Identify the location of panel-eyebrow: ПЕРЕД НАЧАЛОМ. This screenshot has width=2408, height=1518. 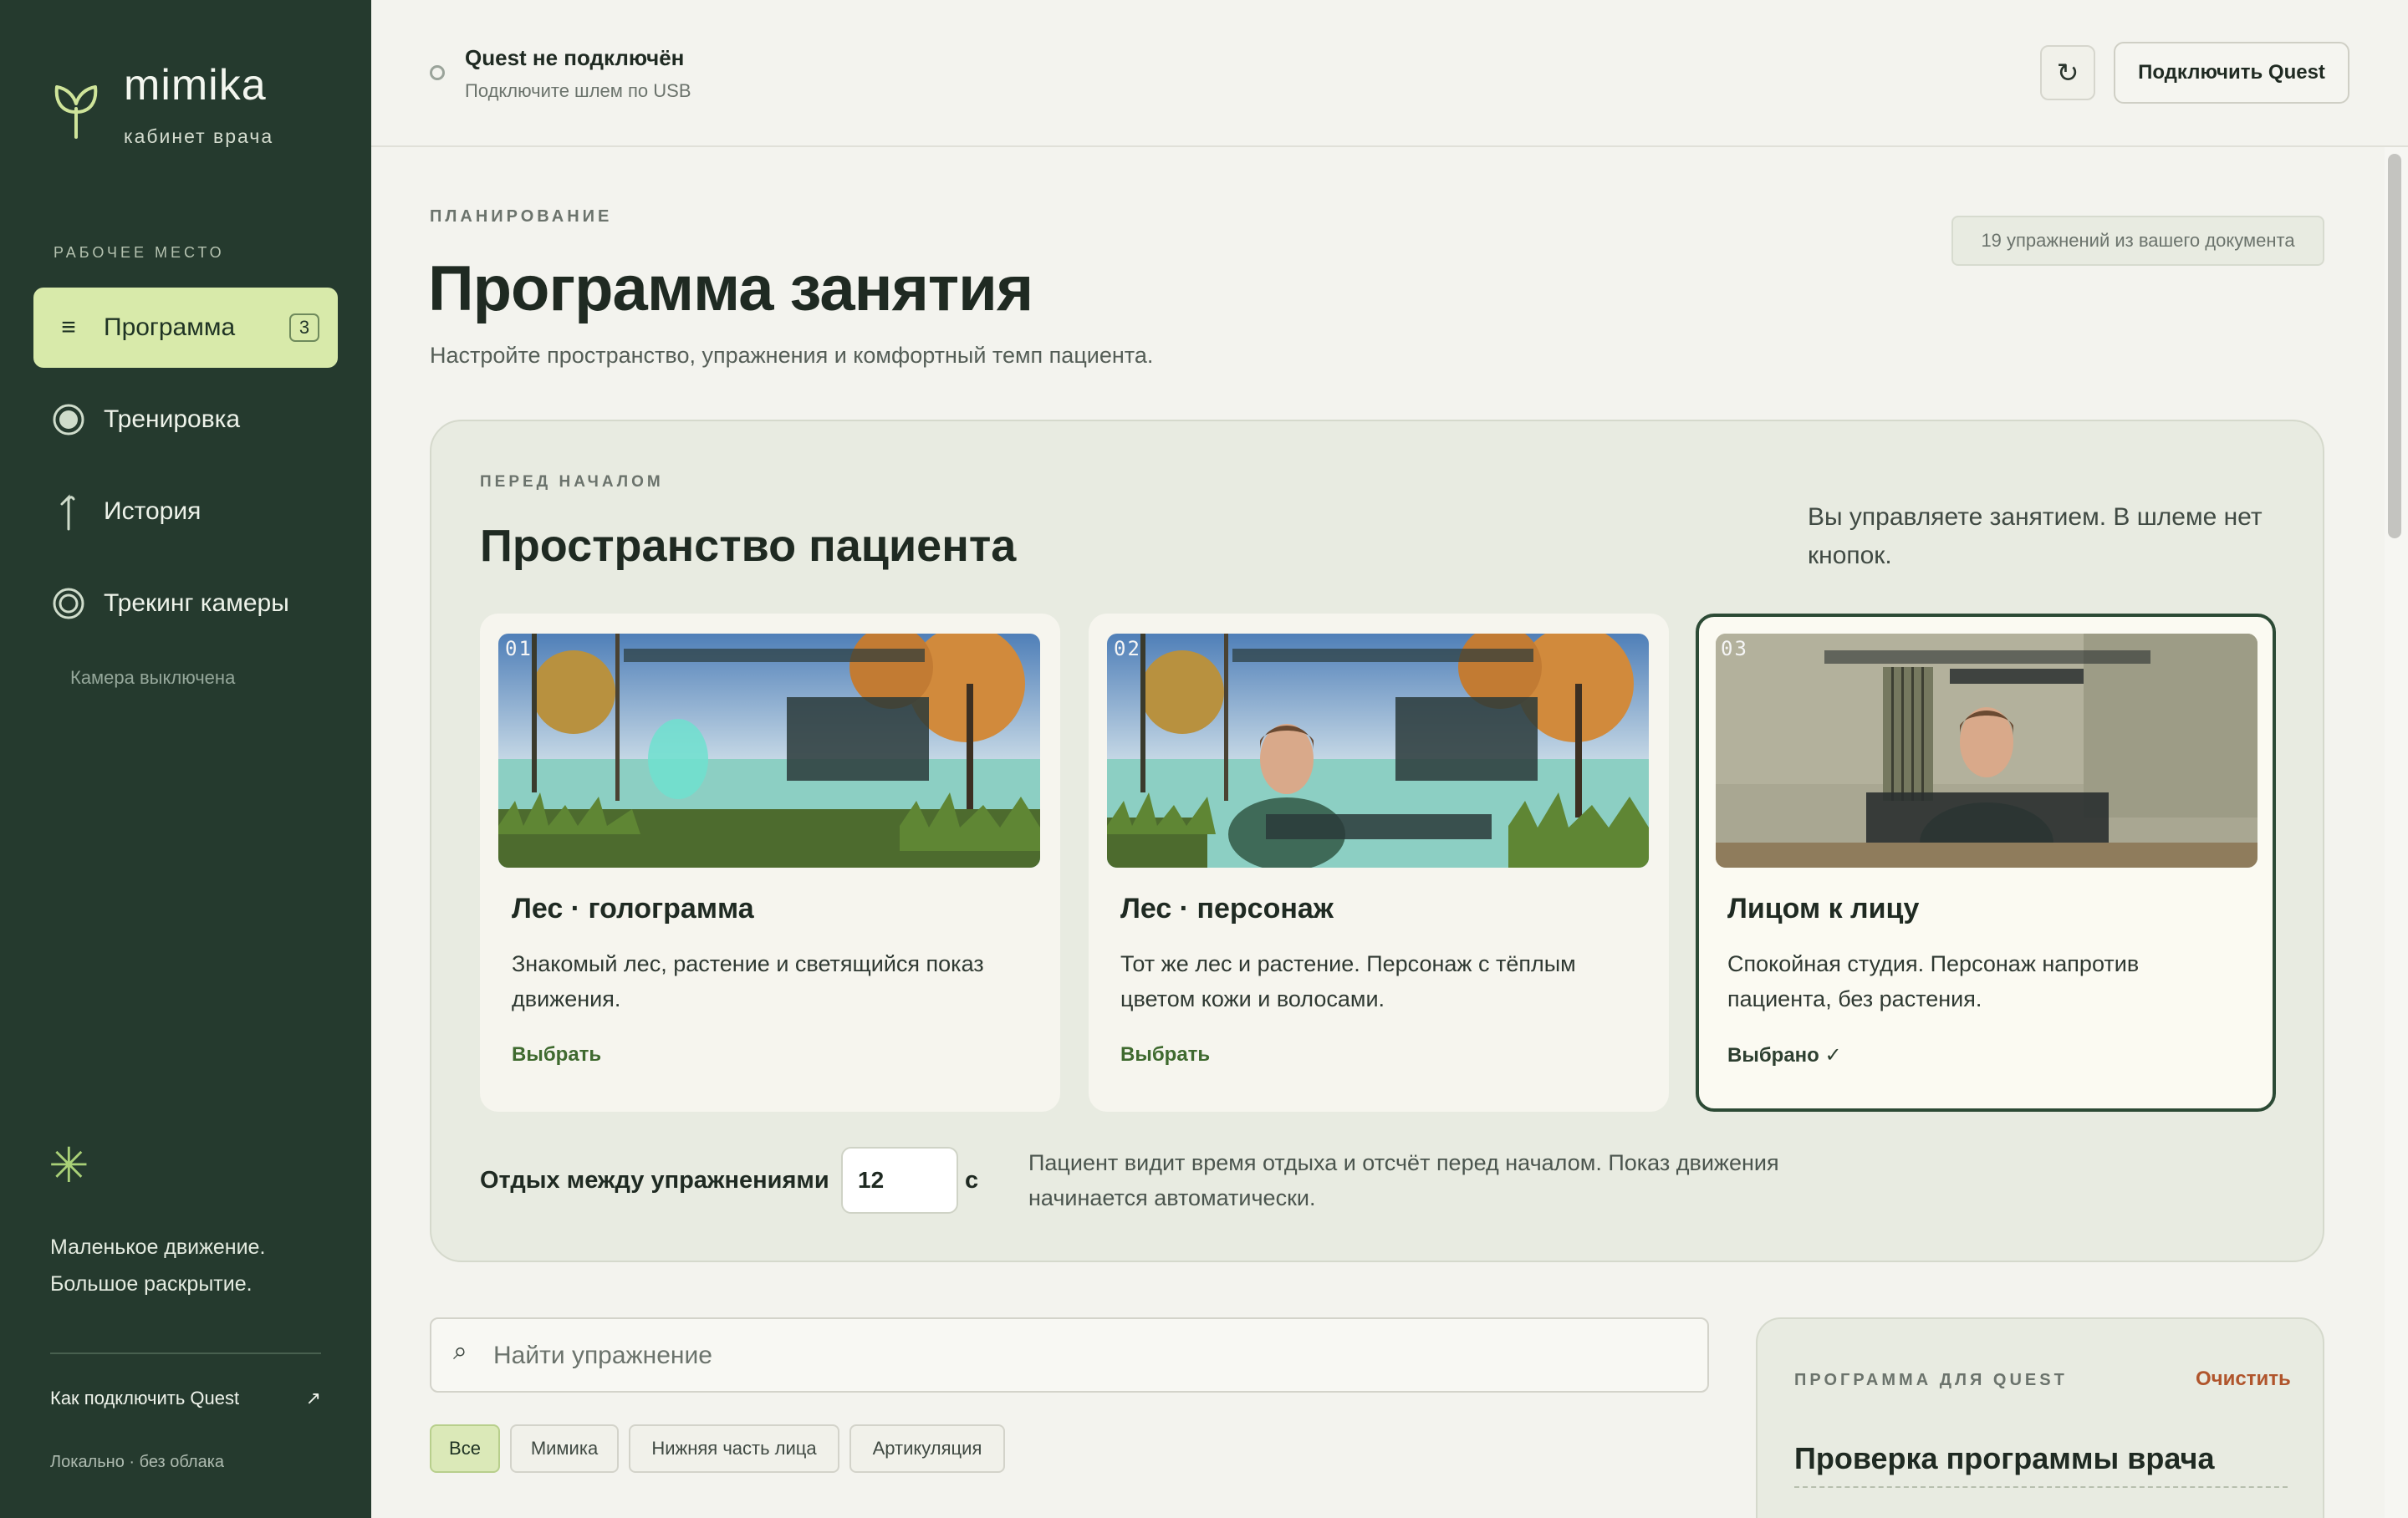
(572, 482).